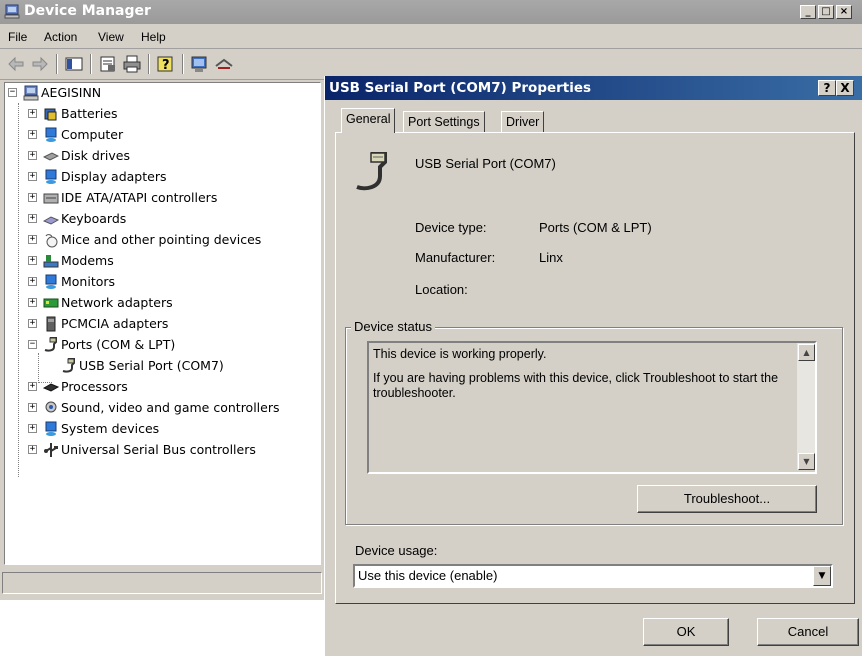 Image resolution: width=862 pixels, height=656 pixels. What do you see at coordinates (160, 387) in the screenshot?
I see `tree-item-processors: + Processors` at bounding box center [160, 387].